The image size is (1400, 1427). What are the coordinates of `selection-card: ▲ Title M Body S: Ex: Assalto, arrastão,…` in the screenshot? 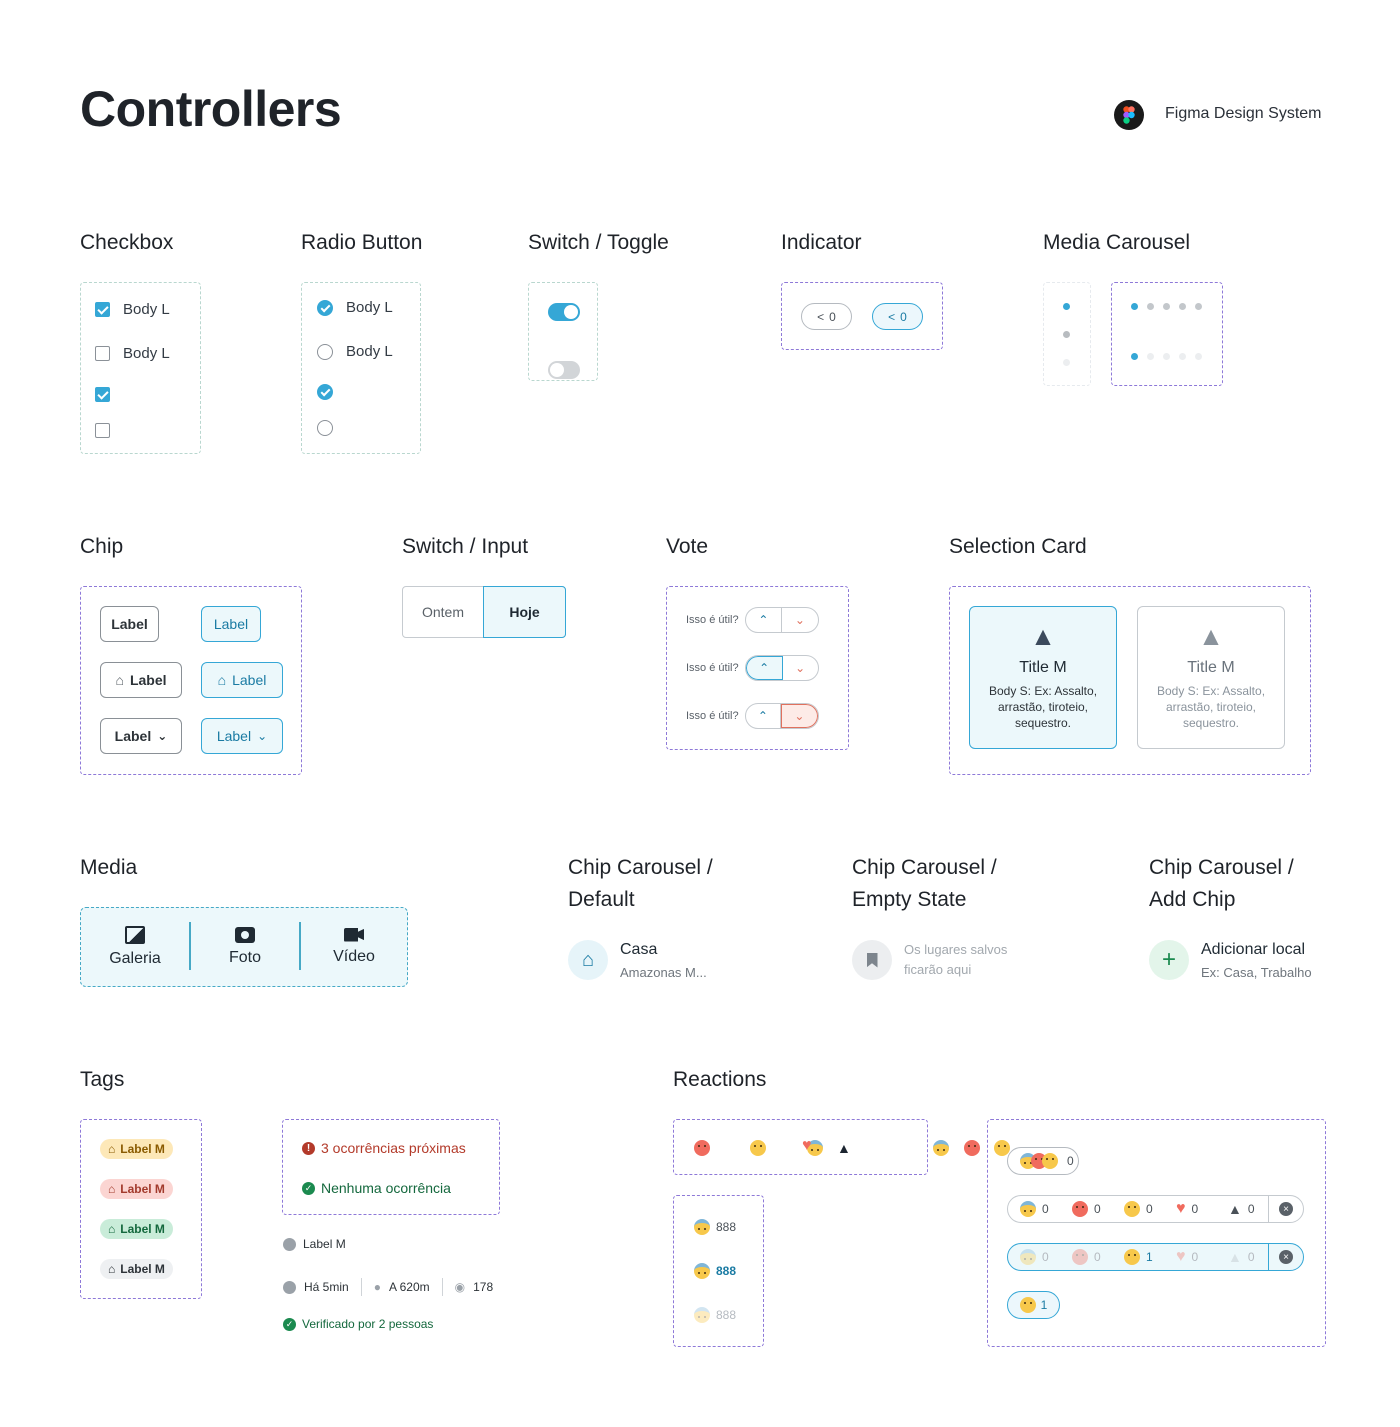 It's located at (1211, 677).